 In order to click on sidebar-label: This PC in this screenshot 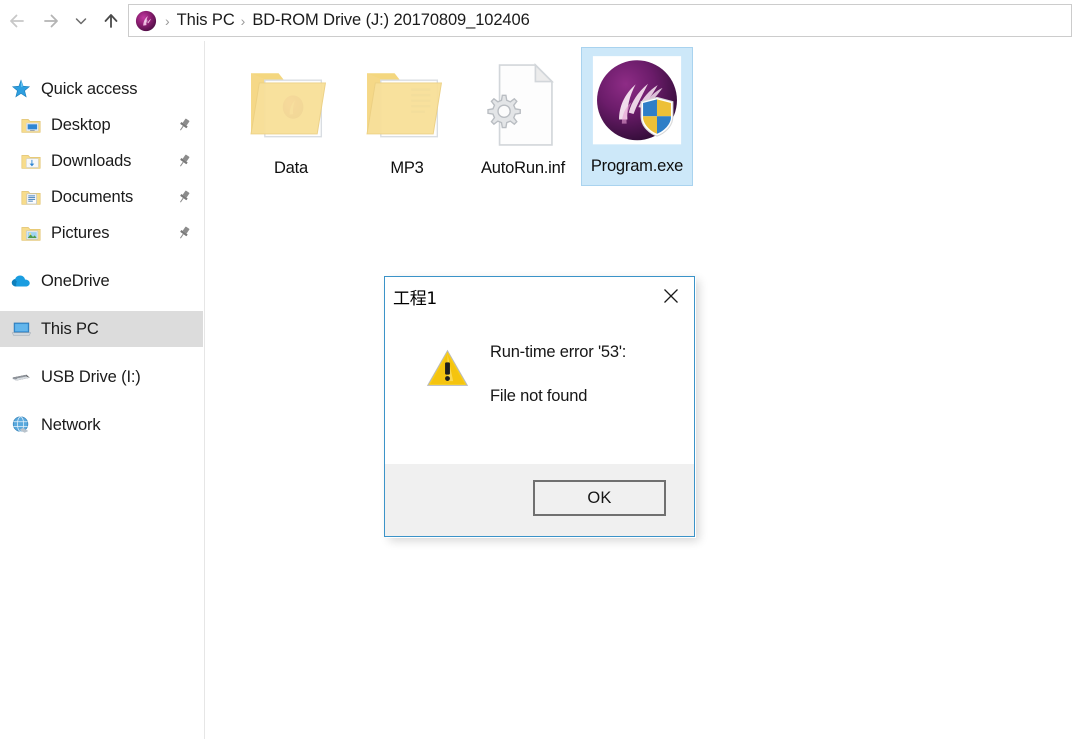, I will do `click(70, 328)`.